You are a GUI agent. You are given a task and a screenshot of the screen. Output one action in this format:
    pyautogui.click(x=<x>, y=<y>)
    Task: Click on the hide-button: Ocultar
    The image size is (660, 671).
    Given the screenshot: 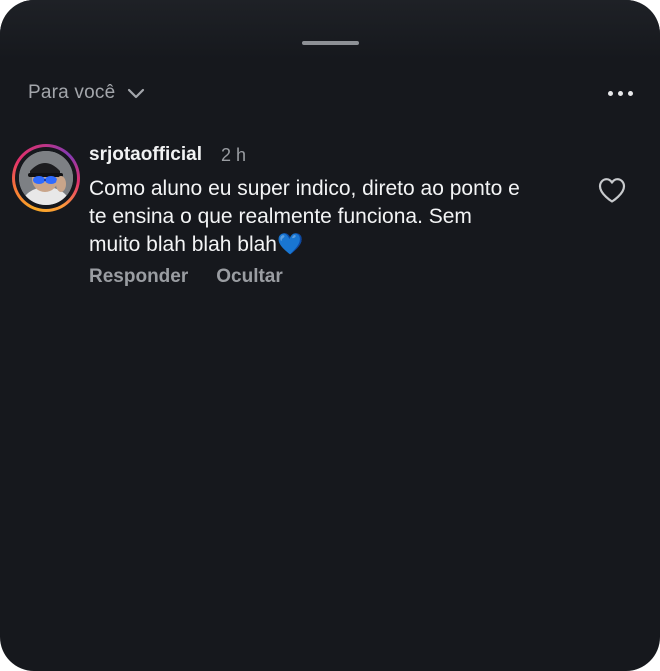 What is the action you would take?
    pyautogui.click(x=249, y=277)
    